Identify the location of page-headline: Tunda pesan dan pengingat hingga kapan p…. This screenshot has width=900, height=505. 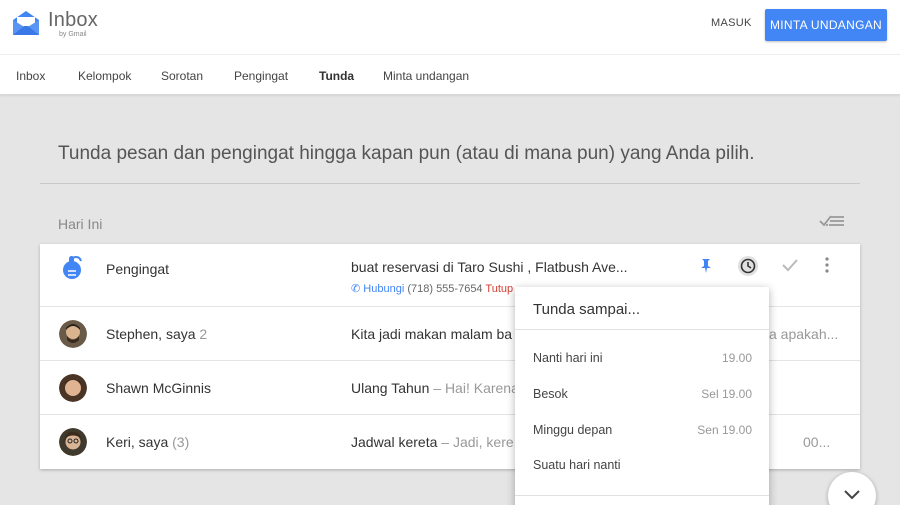
(406, 153).